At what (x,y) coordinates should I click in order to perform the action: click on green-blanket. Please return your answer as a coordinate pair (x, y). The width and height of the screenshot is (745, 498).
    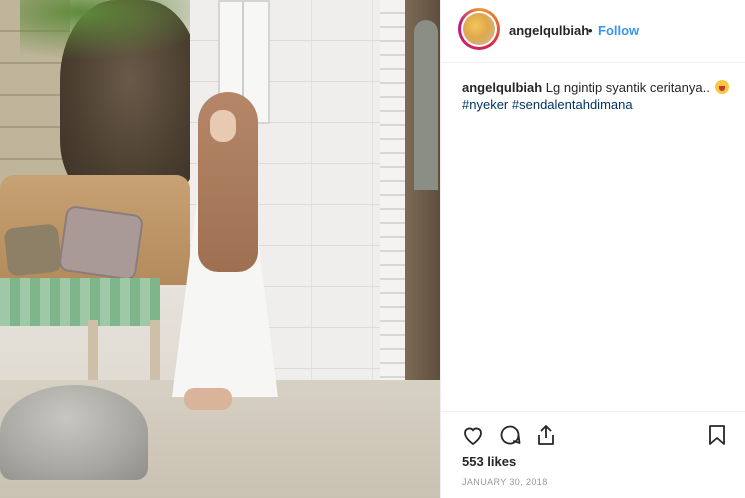
    Looking at the image, I should click on (80, 302).